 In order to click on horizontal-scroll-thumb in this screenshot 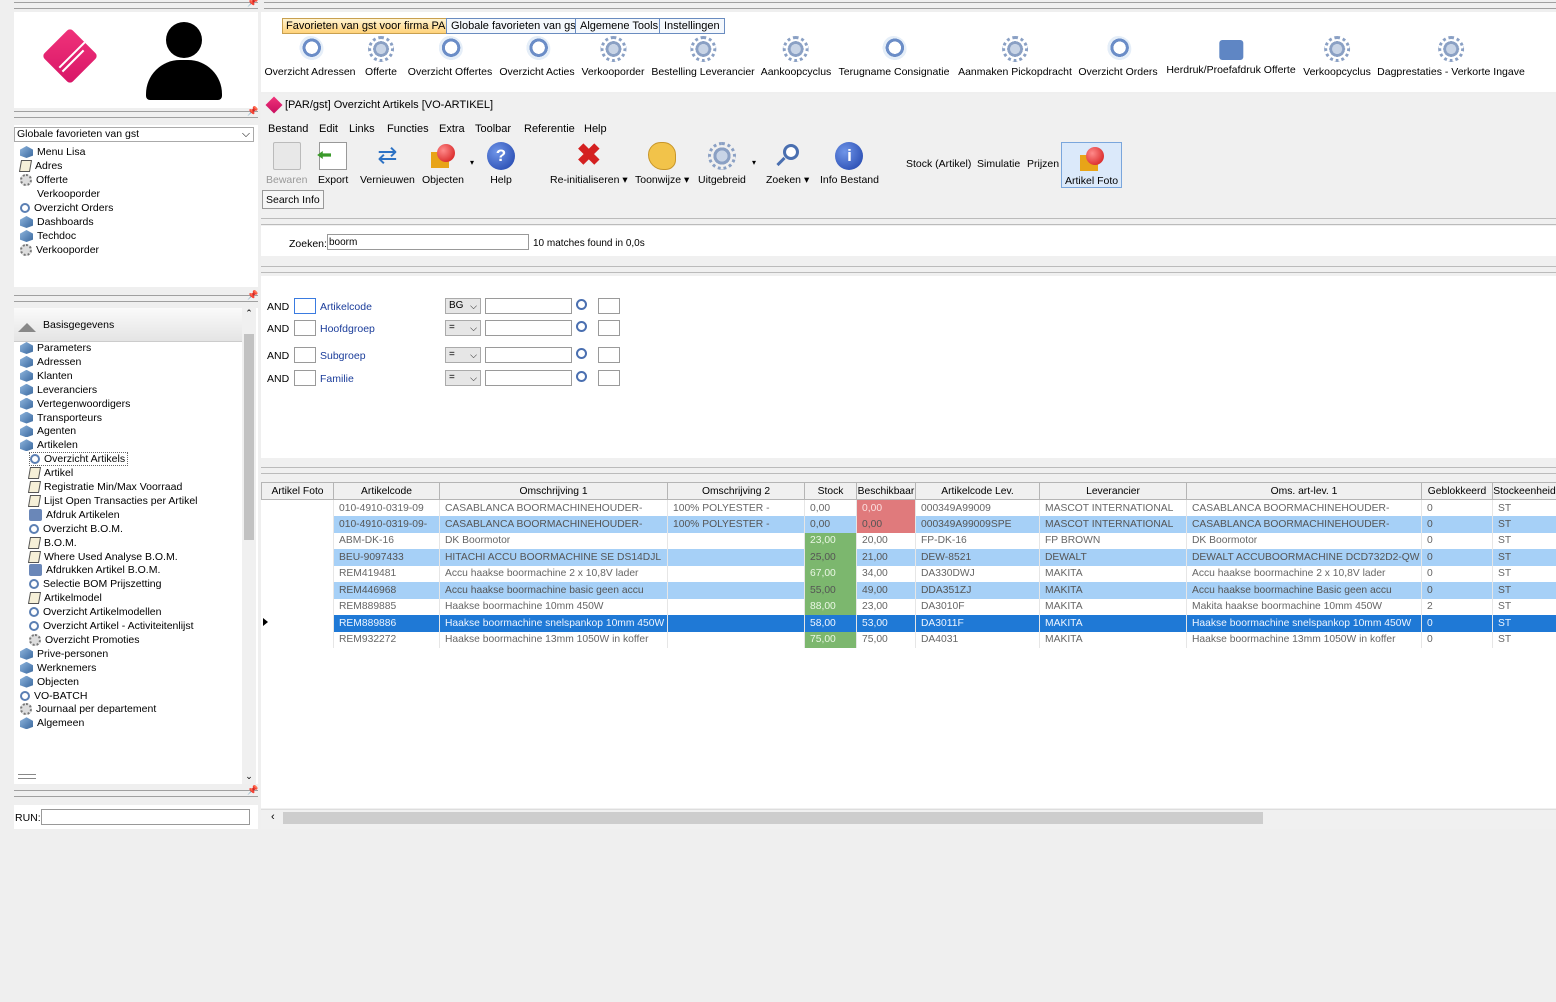, I will do `click(773, 818)`.